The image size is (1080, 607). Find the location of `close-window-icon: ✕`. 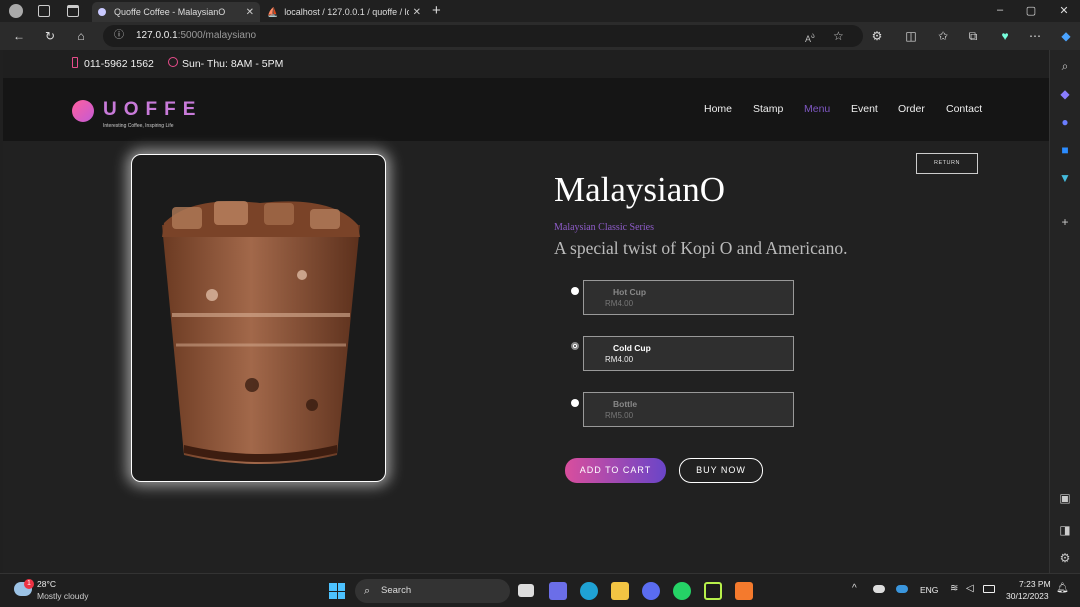

close-window-icon: ✕ is located at coordinates (1064, 10).